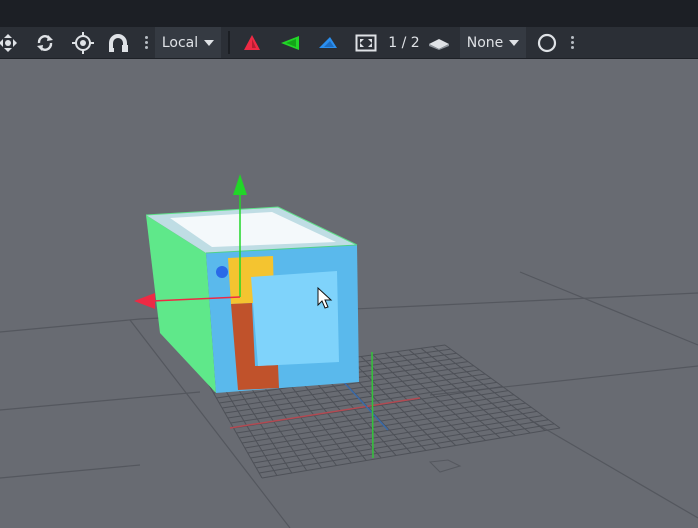 This screenshot has height=528, width=698. I want to click on gizmo-y-arrow-icon, so click(240, 184).